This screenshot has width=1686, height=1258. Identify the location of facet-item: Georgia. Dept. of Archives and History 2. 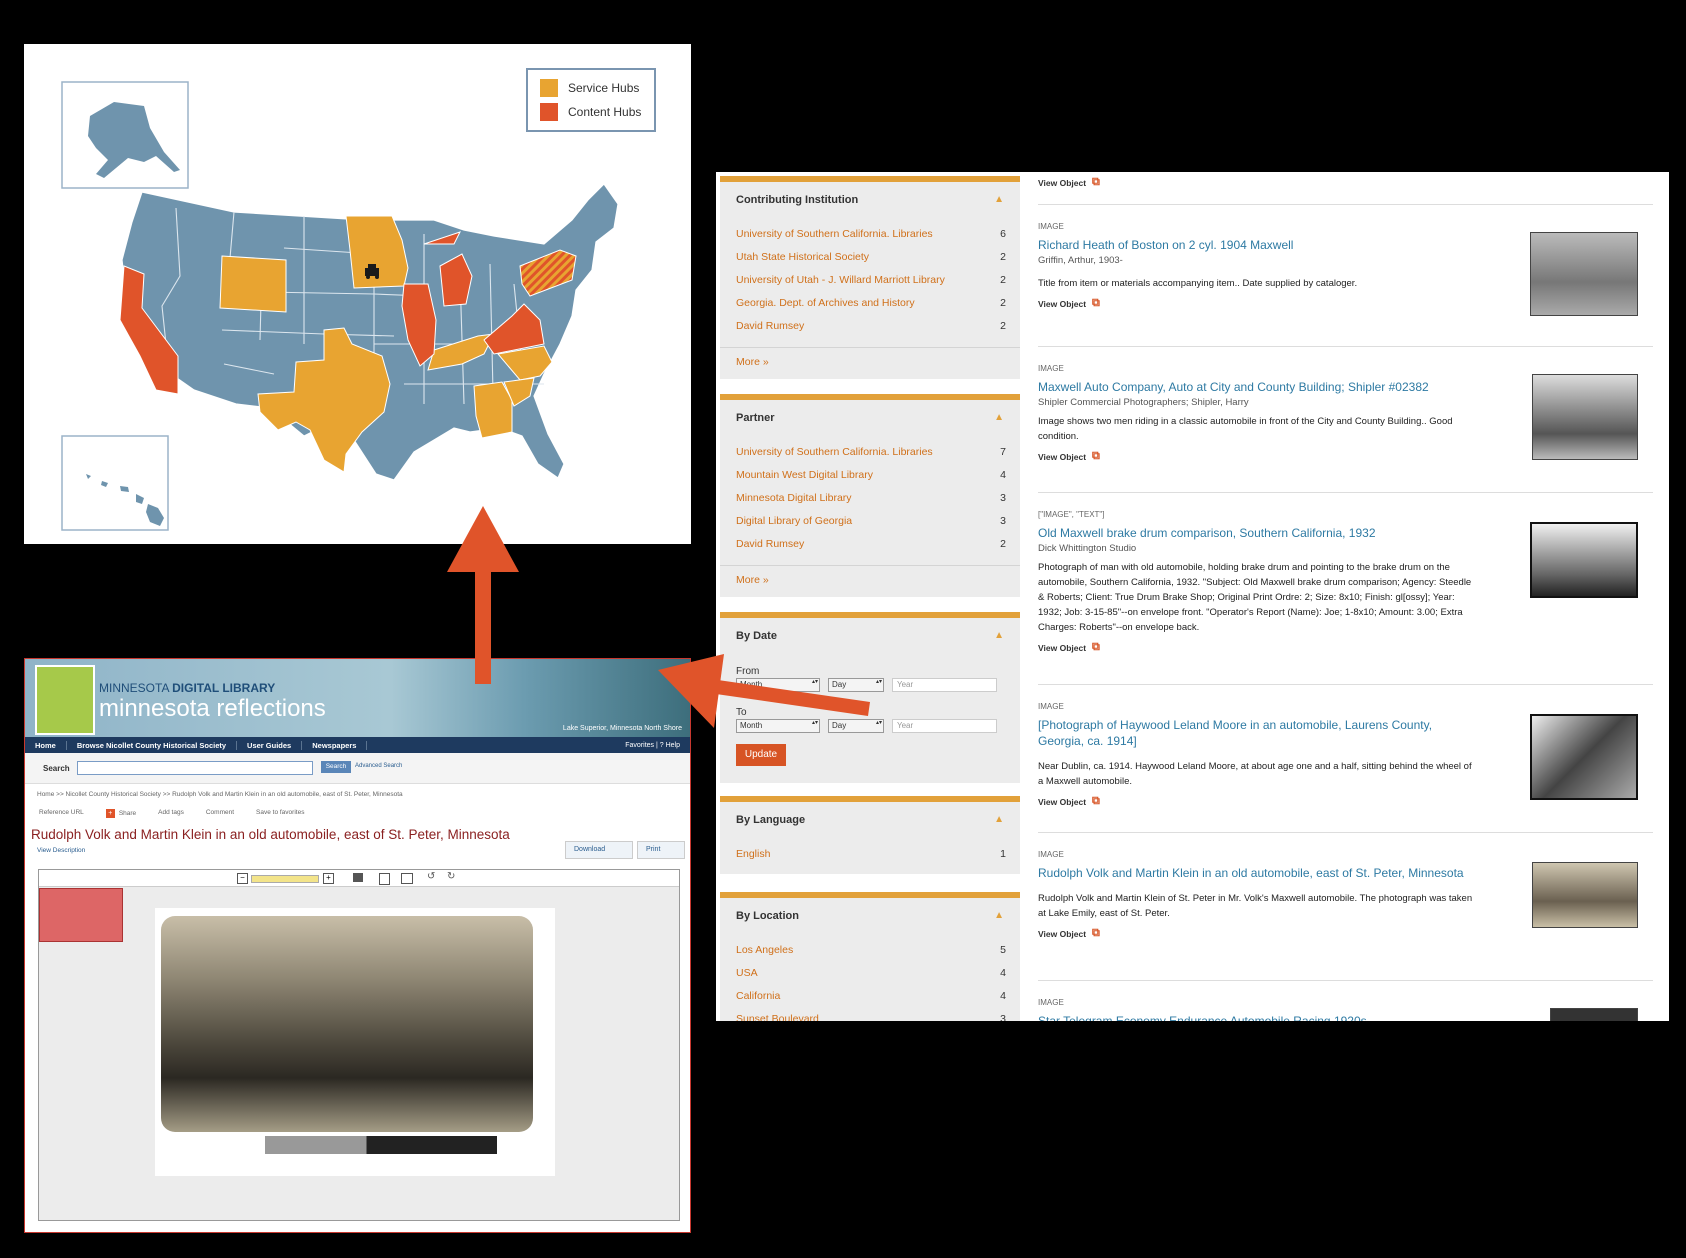
(870, 302).